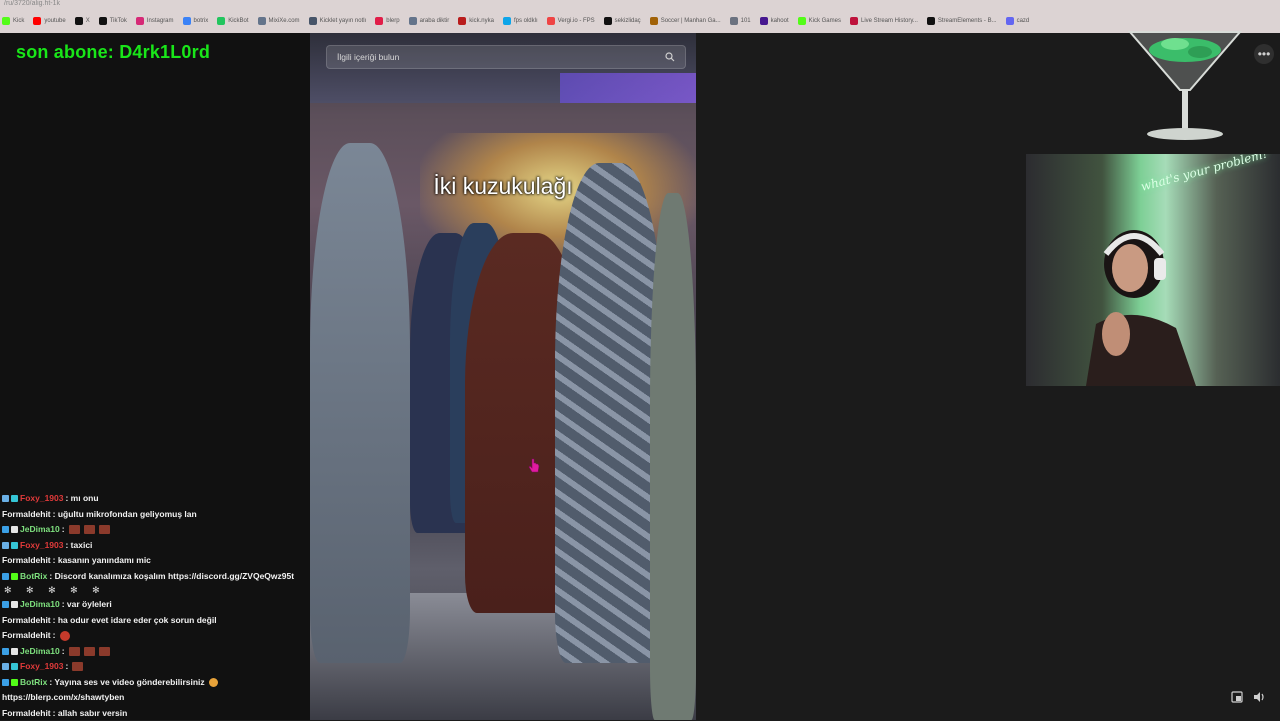  Describe the element at coordinates (82, 21) in the screenshot. I see `bookmark-item: X` at that location.